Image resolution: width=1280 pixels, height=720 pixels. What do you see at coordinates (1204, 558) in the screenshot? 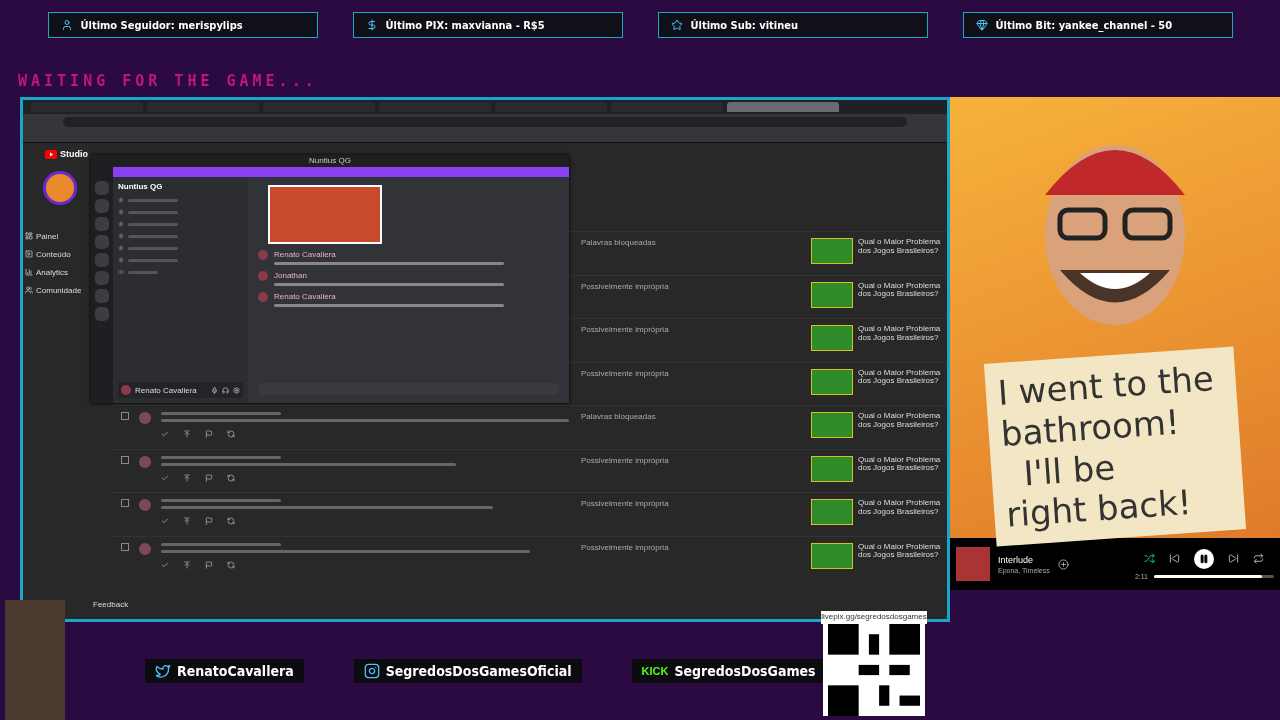
I see `play-pause-button` at bounding box center [1204, 558].